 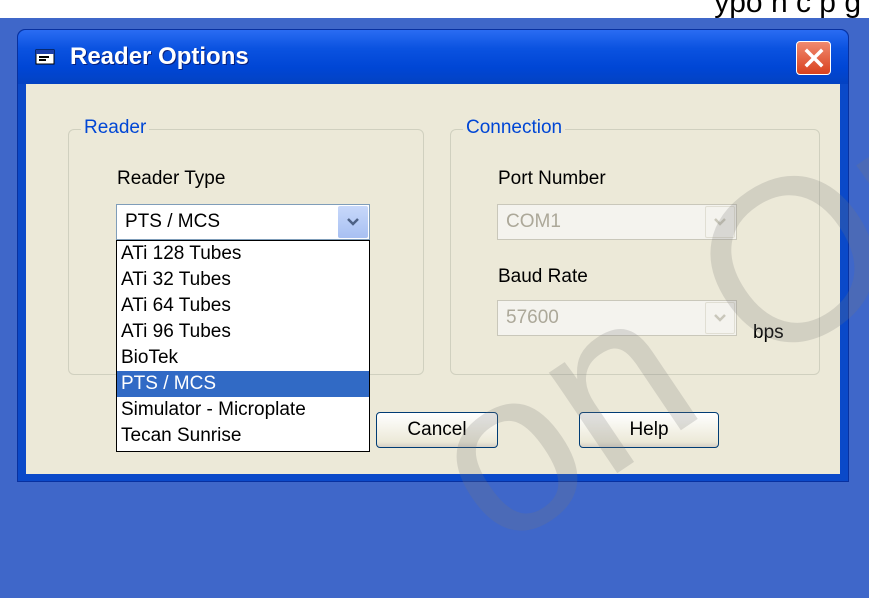 I want to click on reader-type-combobox: PTS / MCS, so click(x=243, y=222).